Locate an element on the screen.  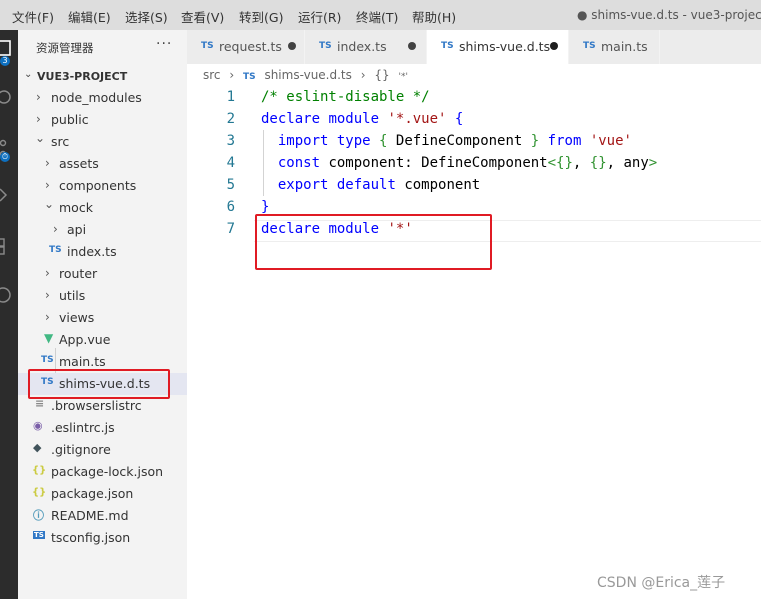
keyword-token: from is located at coordinates (564, 141).